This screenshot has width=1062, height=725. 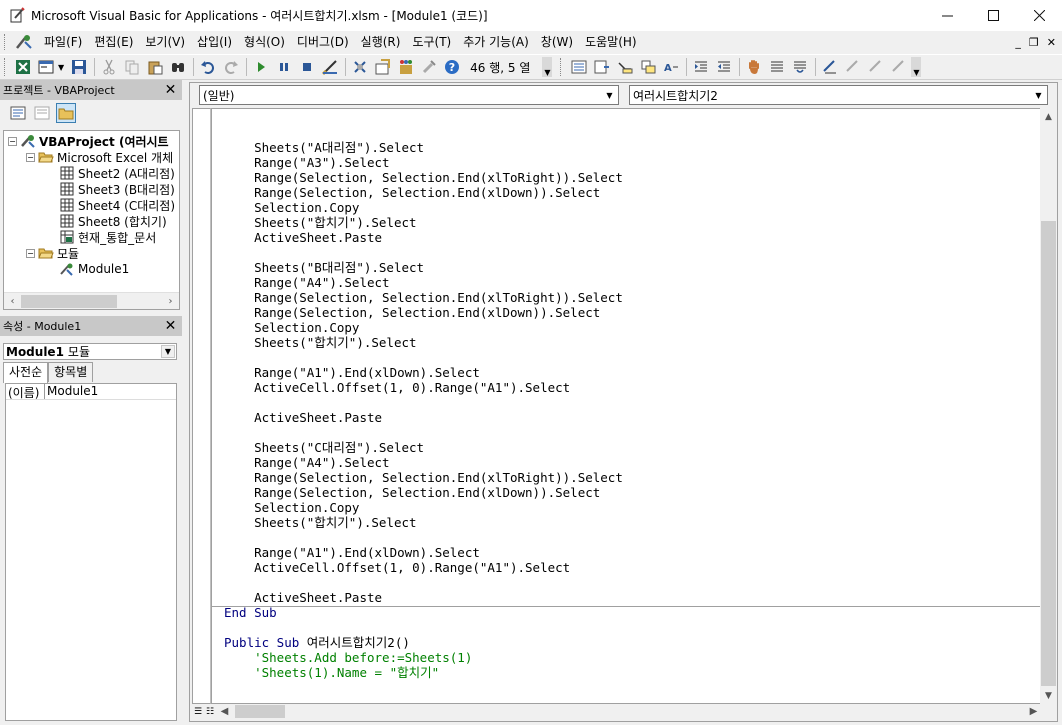 I want to click on scroll-left-icon: ◀, so click(x=224, y=711).